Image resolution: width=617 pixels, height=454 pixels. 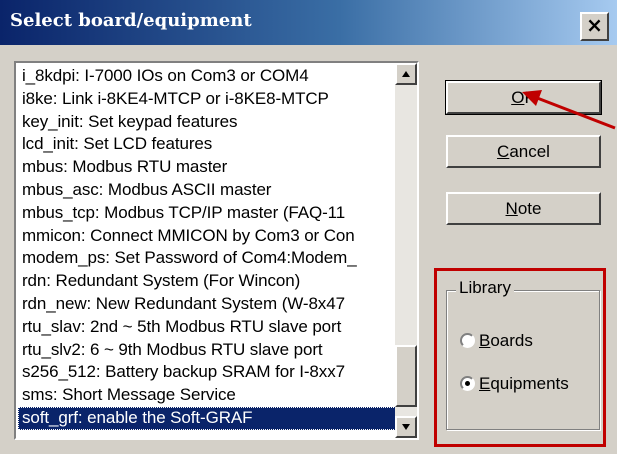 I want to click on triangle-down-icon, so click(x=406, y=427).